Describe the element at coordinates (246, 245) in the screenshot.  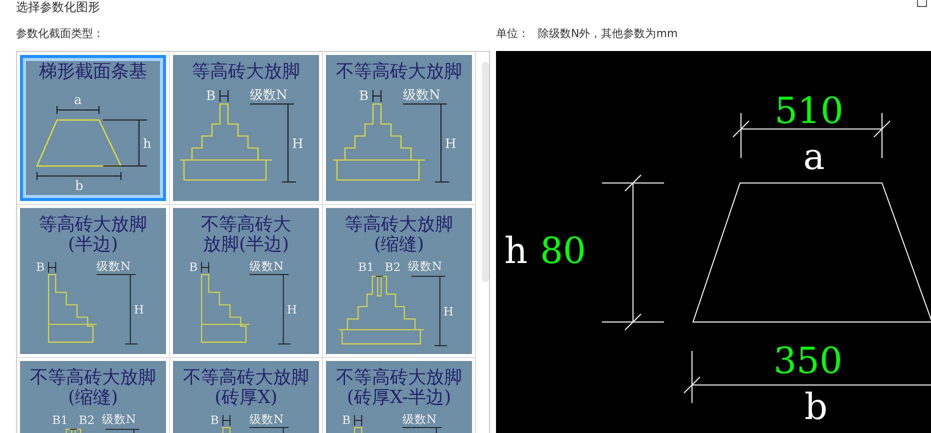
I see `tile-title: 放脚(半边)` at that location.